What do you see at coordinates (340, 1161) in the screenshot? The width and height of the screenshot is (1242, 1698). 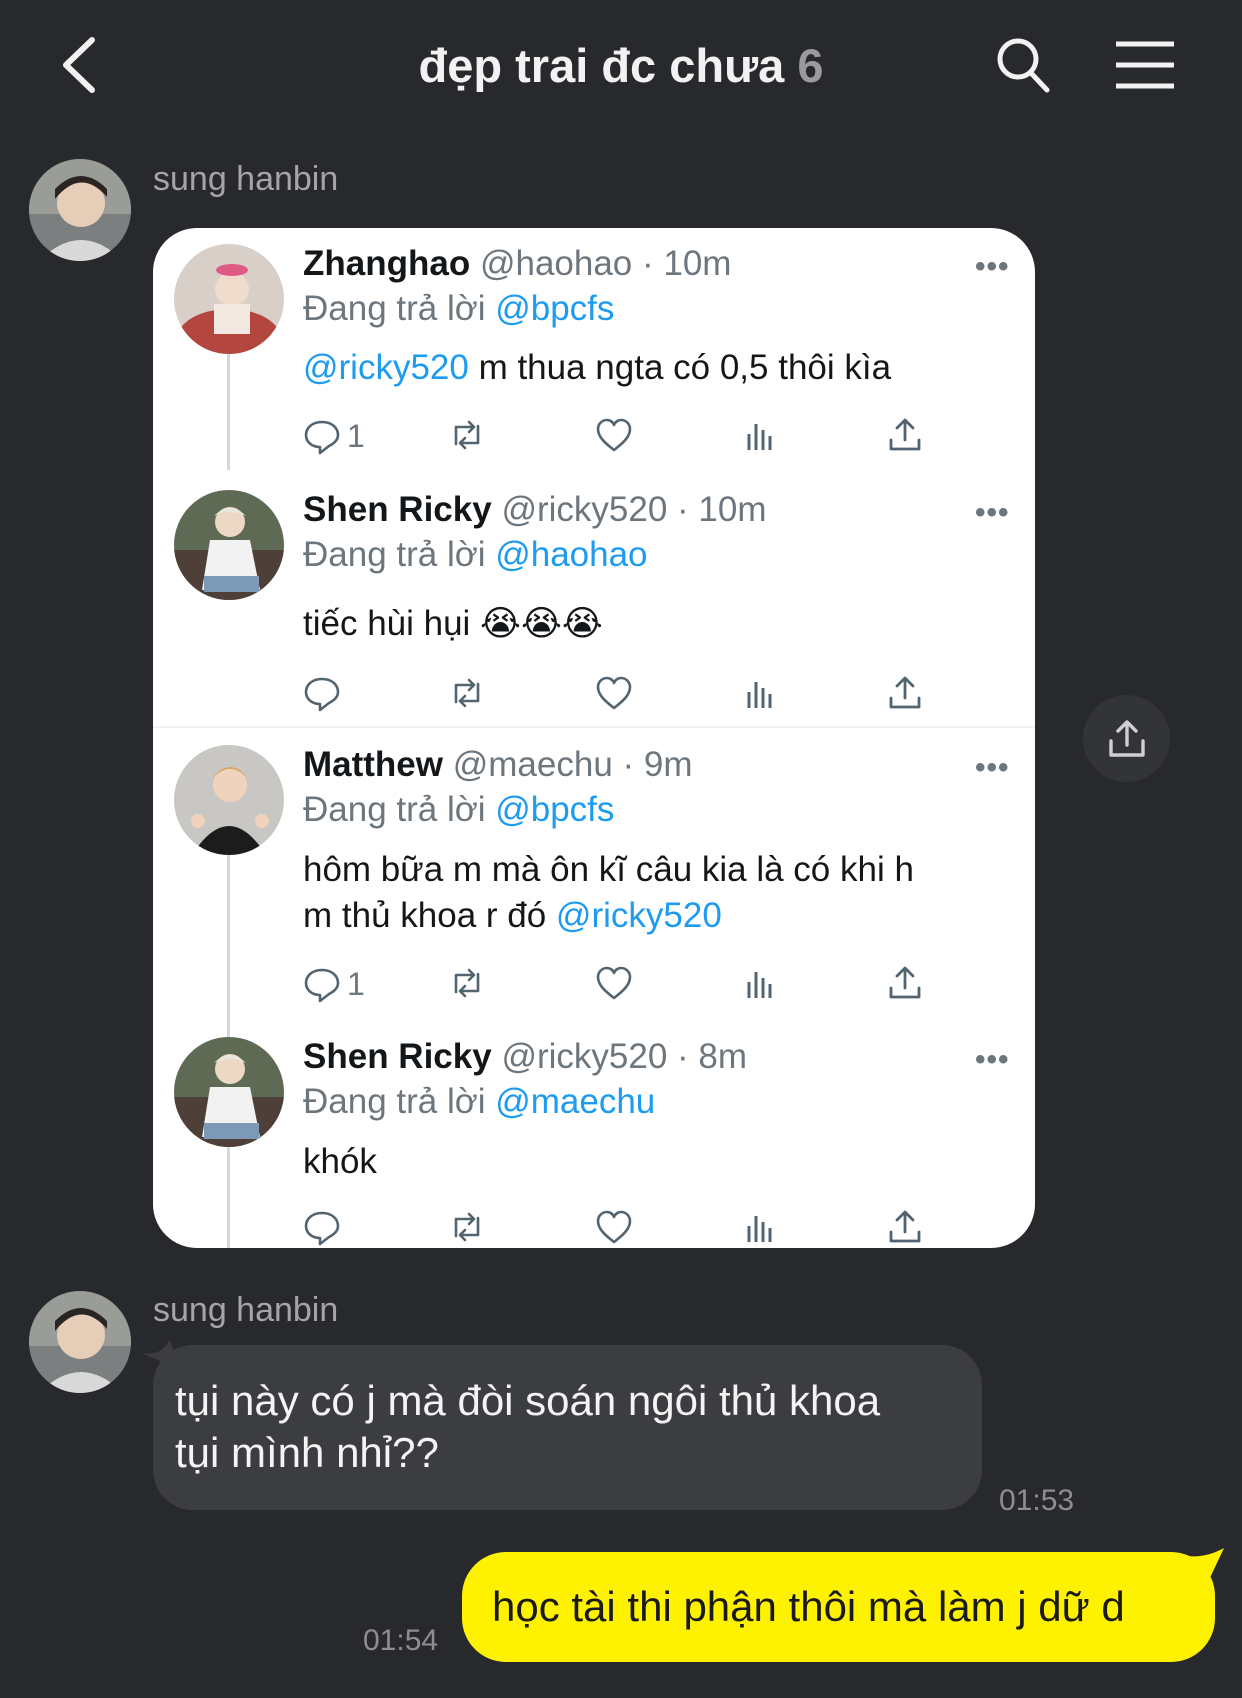 I see `tweet-text: khók` at bounding box center [340, 1161].